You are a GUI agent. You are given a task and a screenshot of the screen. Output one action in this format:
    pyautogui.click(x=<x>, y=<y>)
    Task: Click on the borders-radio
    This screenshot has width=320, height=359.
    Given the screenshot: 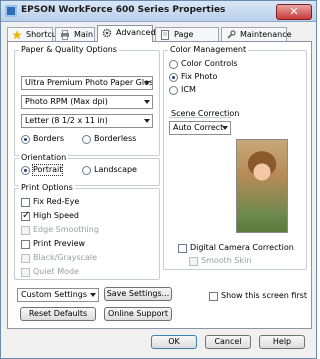 What is the action you would take?
    pyautogui.click(x=25, y=139)
    